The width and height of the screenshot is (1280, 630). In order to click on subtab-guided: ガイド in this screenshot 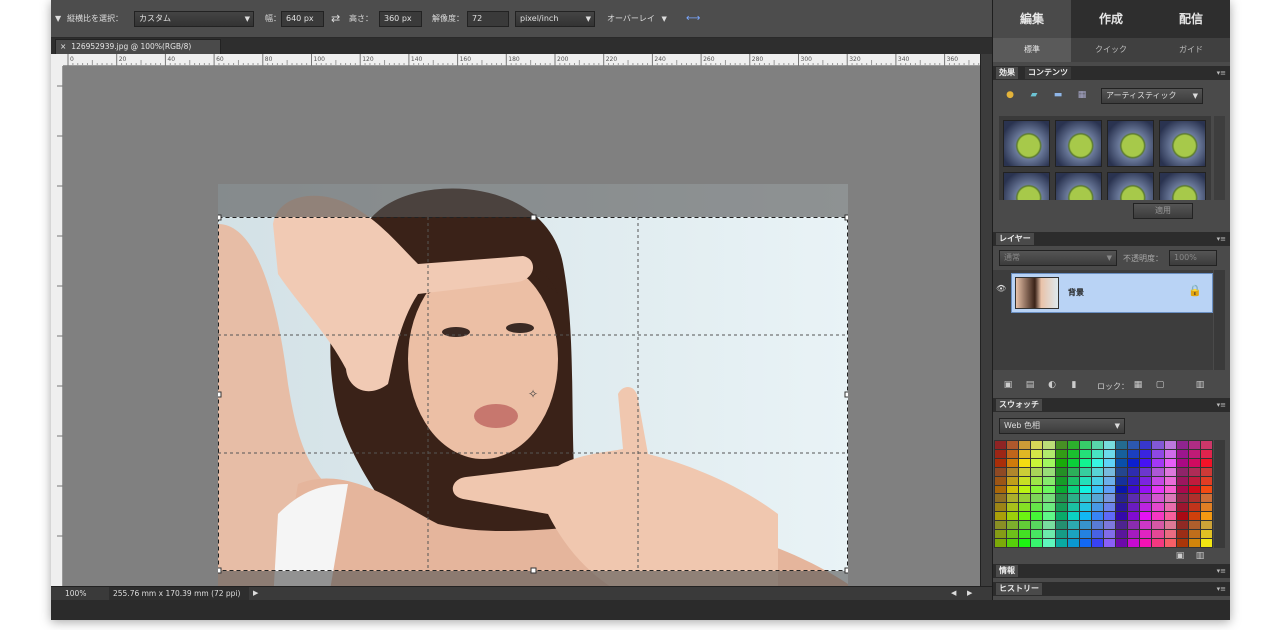, I will do `click(1190, 50)`.